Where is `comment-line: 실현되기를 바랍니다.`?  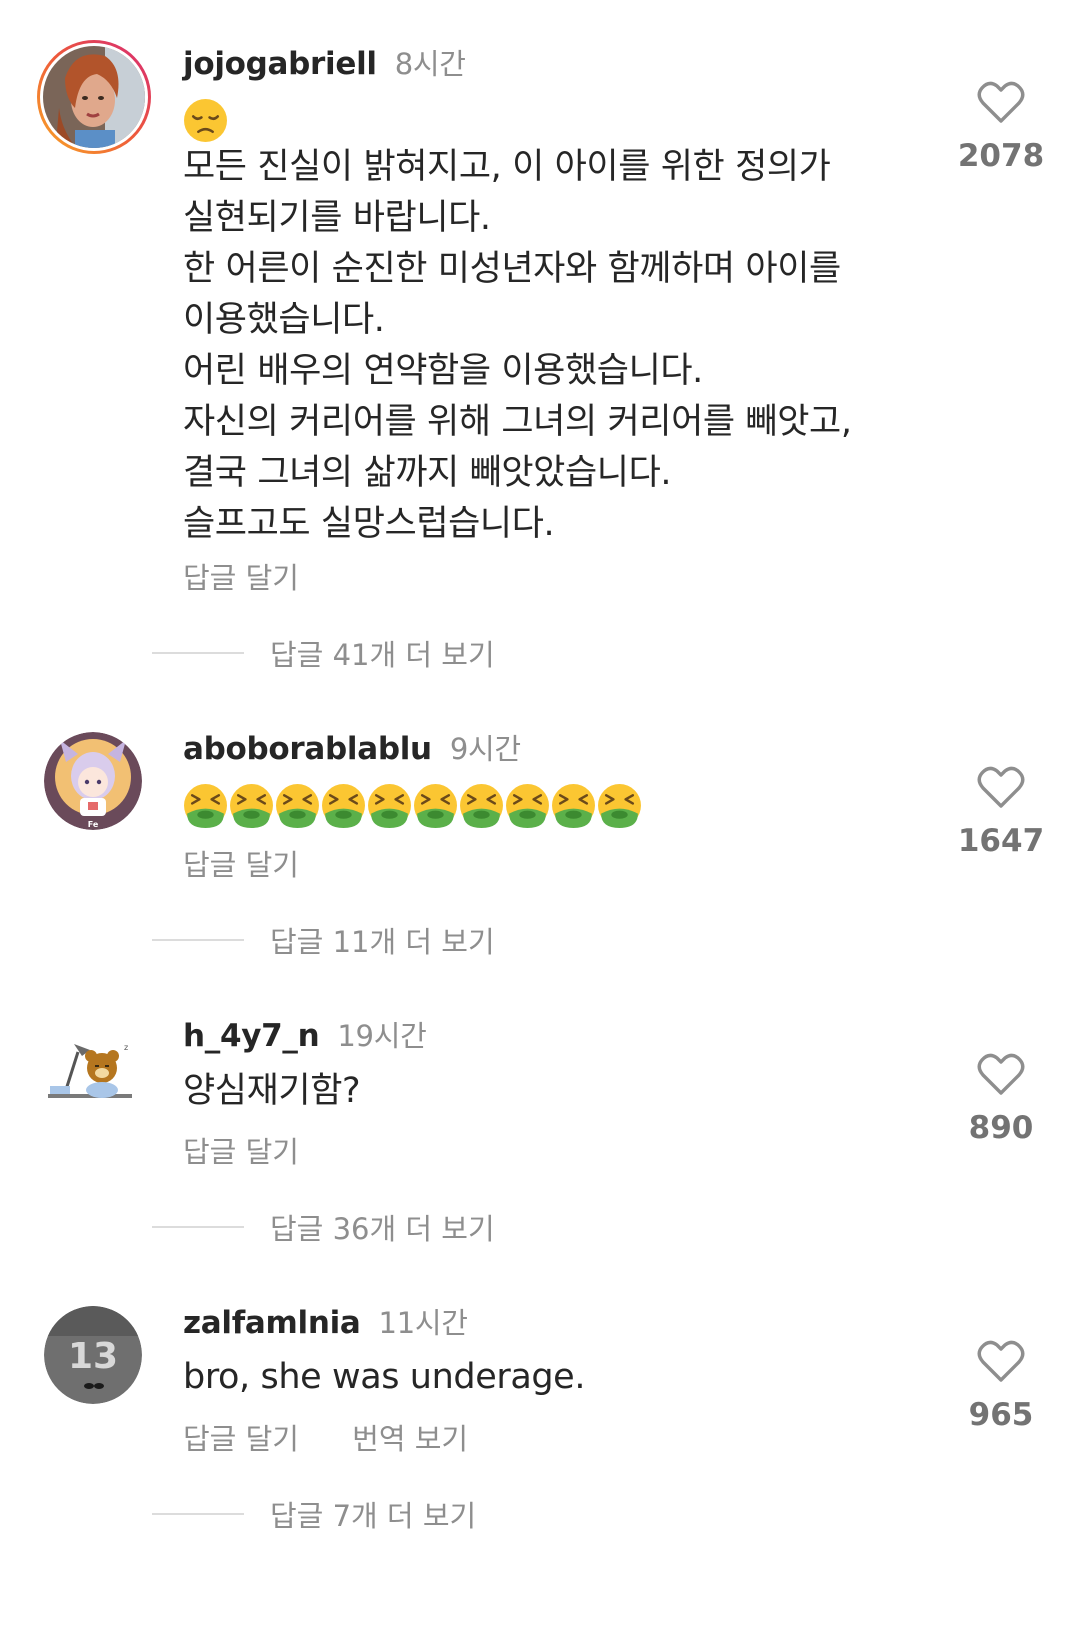 comment-line: 실현되기를 바랍니다. is located at coordinates (337, 218).